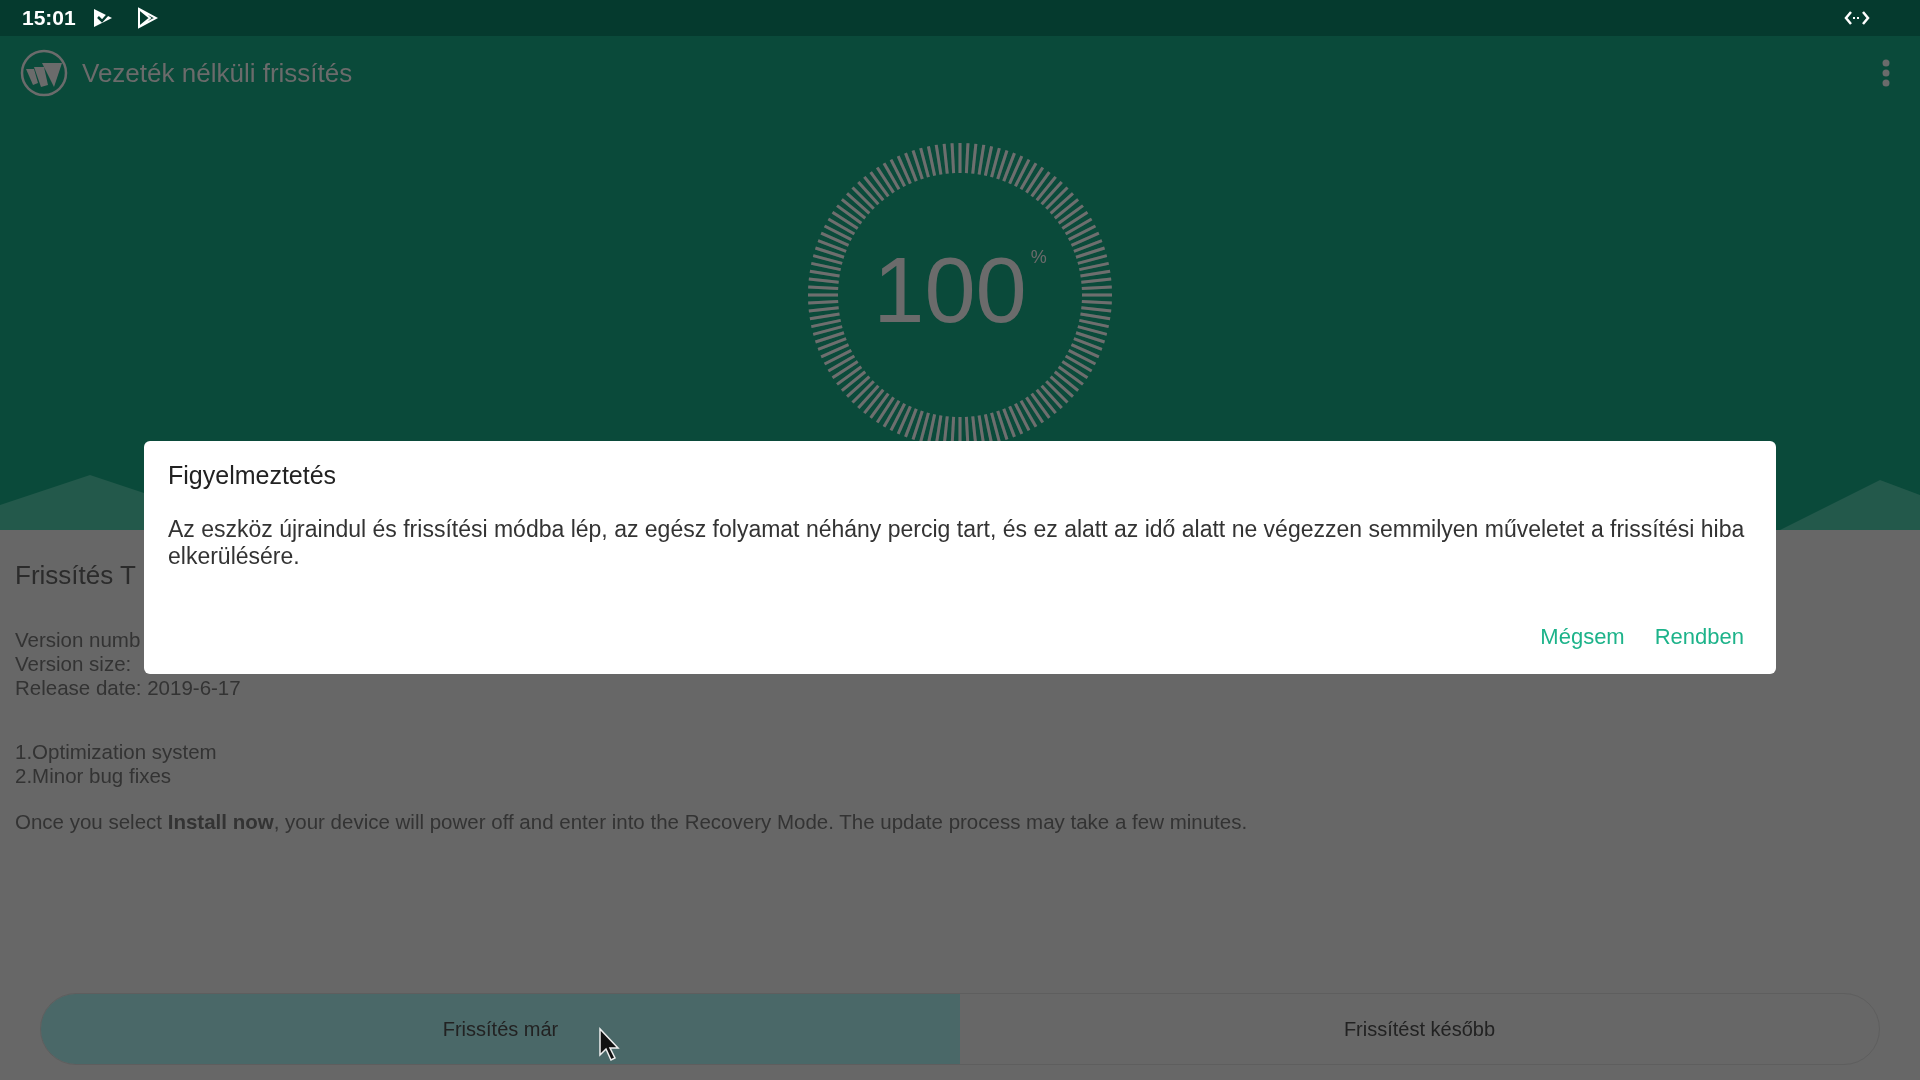 This screenshot has width=1920, height=1080. What do you see at coordinates (610, 1045) in the screenshot?
I see `mouse-pointer-icon` at bounding box center [610, 1045].